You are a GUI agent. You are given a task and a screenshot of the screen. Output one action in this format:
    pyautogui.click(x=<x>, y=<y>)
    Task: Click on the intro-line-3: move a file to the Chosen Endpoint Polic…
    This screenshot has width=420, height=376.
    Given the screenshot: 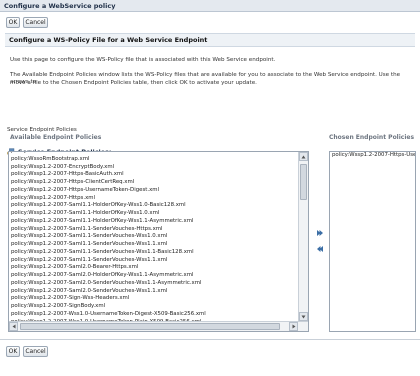 What is the action you would take?
    pyautogui.click(x=133, y=83)
    